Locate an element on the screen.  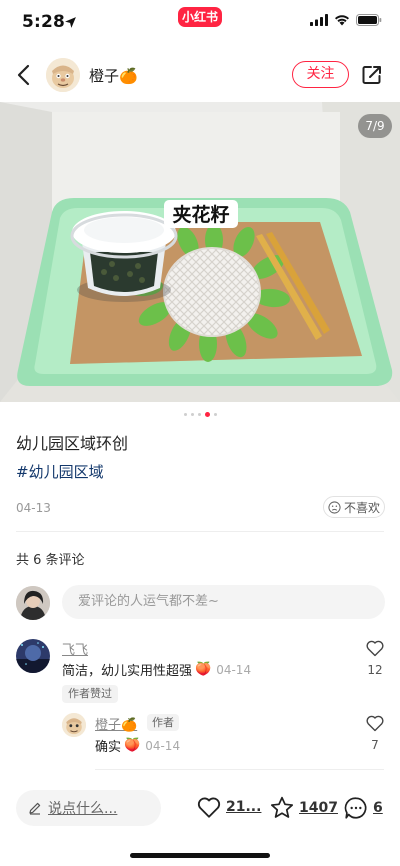
author-tag: 作者 is located at coordinates (163, 722).